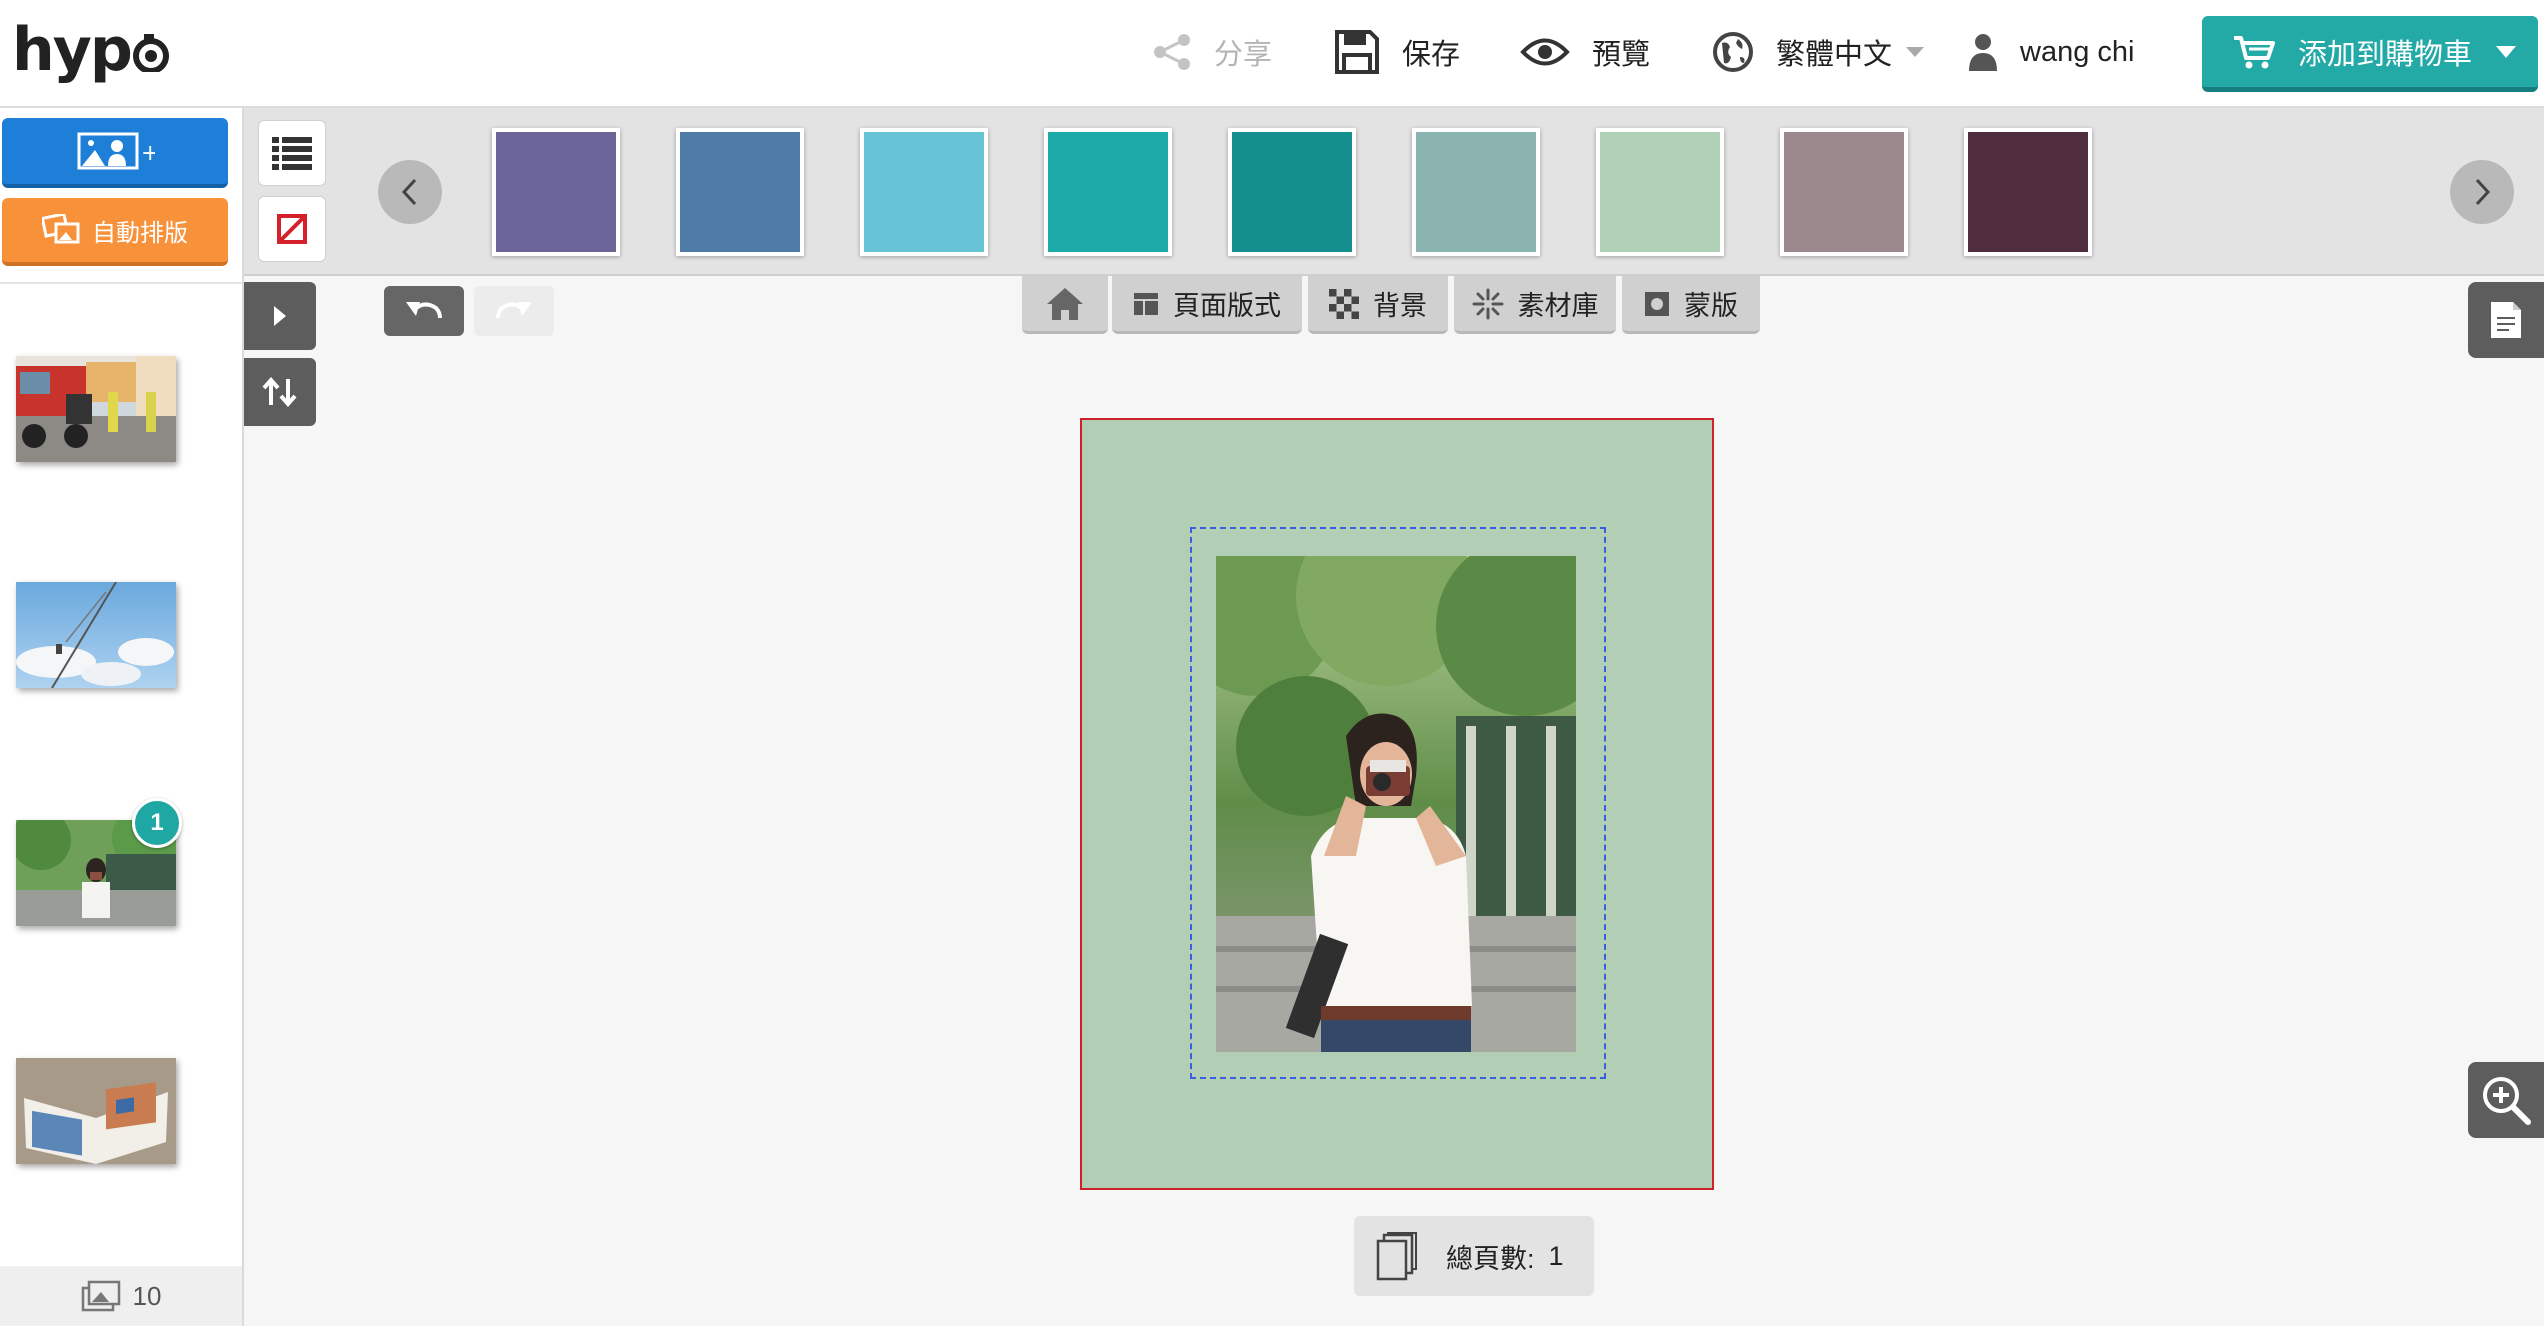 The image size is (2544, 1326). I want to click on auto-layout-label: 自動排版, so click(140, 233).